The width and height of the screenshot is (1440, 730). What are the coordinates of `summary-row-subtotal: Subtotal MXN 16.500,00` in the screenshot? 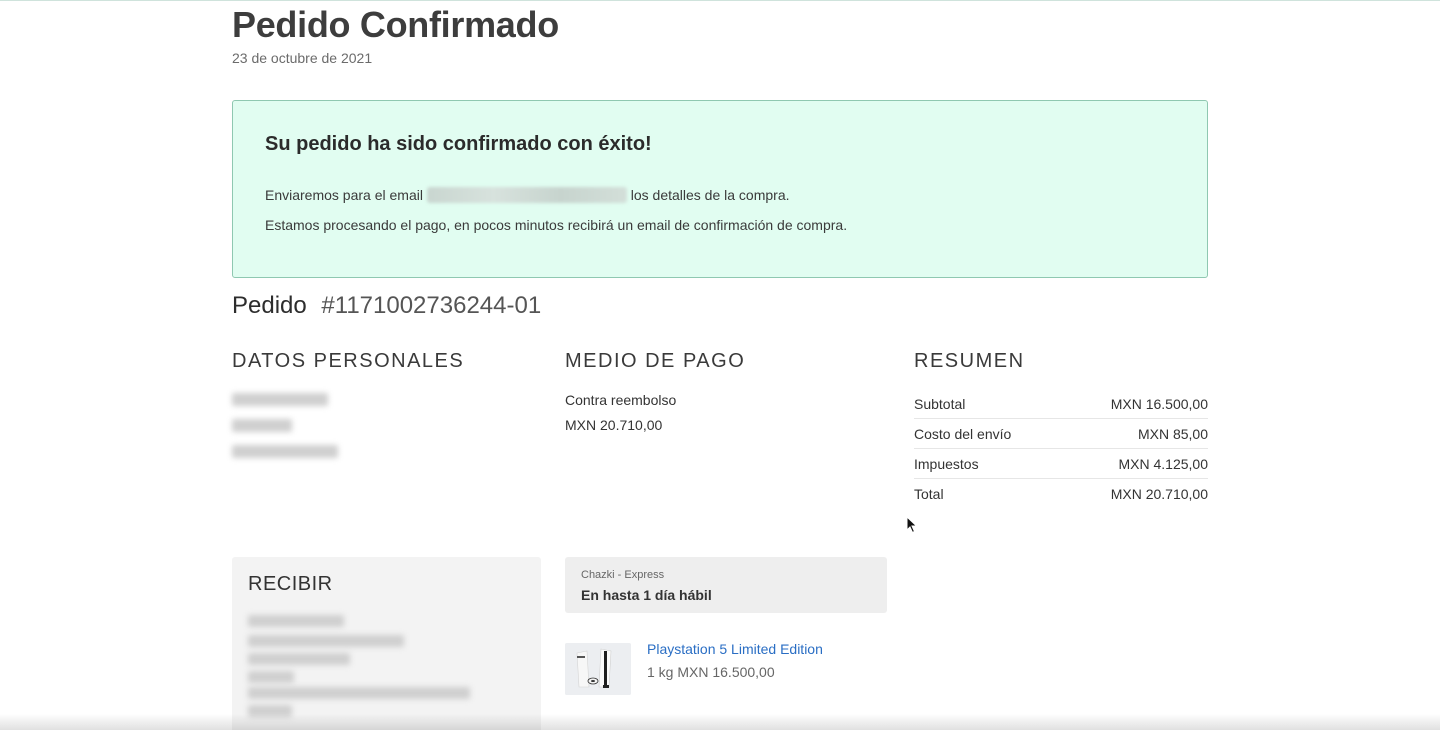 It's located at (1061, 404).